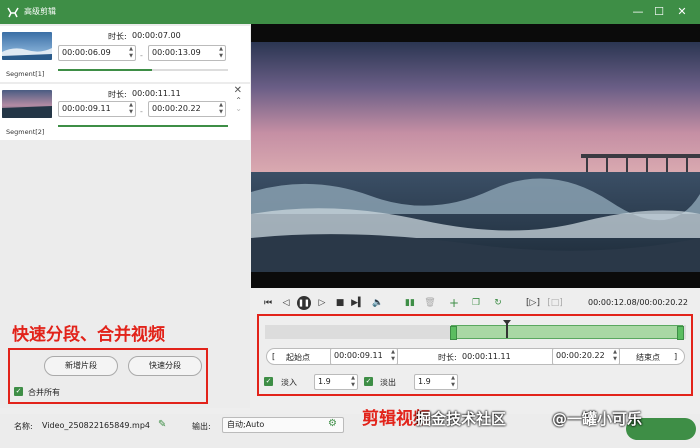  I want to click on bracket-right: ], so click(676, 356).